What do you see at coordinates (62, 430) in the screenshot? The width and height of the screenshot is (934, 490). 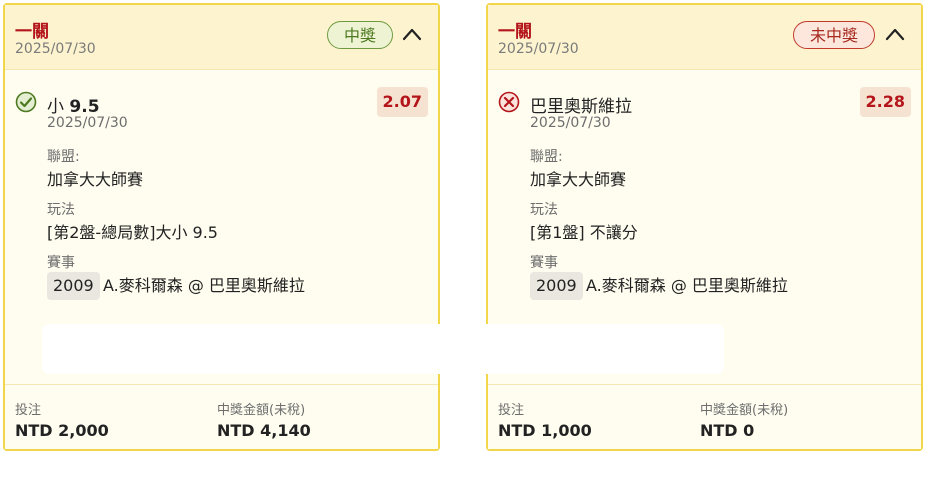 I see `stake-amount: NTD 2,000` at bounding box center [62, 430].